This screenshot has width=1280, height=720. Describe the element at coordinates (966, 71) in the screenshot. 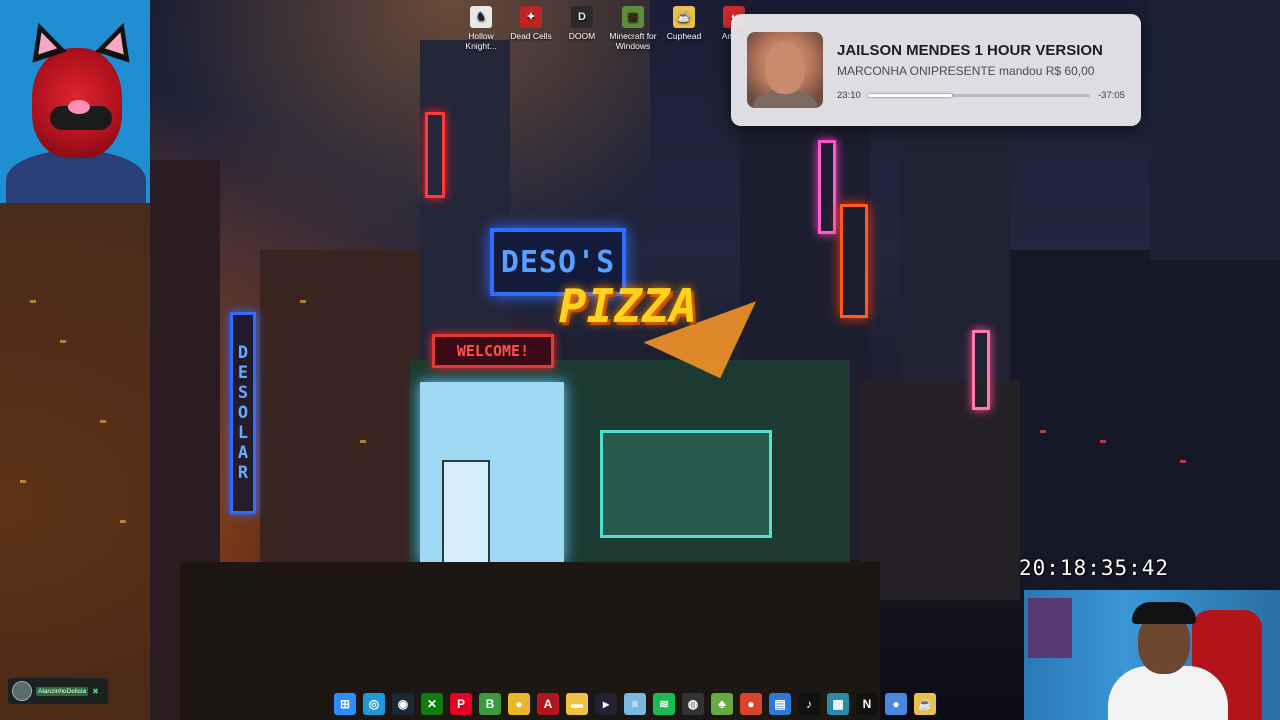

I see `notification-subtitle: MARCONHA ONIPRESENTE mandou R$ 60,00` at that location.